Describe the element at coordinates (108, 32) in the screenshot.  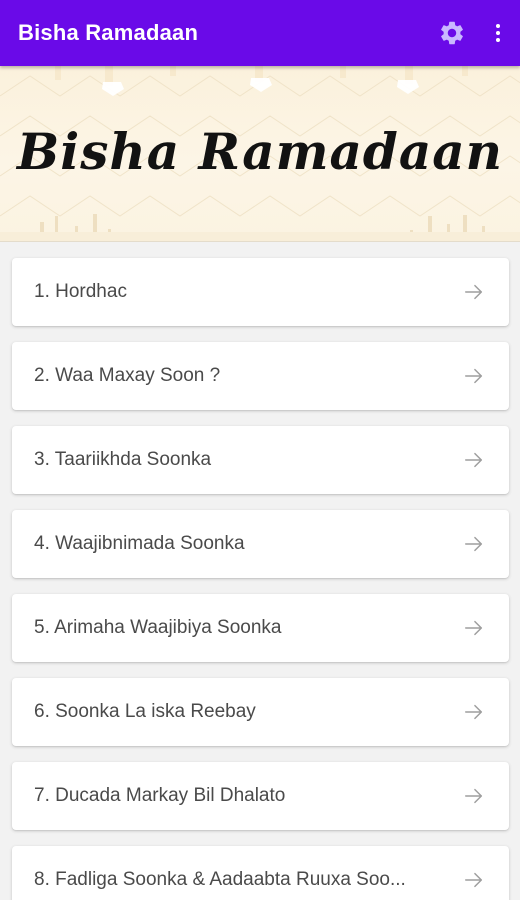
I see `app-title: Bisha Ramadaan` at that location.